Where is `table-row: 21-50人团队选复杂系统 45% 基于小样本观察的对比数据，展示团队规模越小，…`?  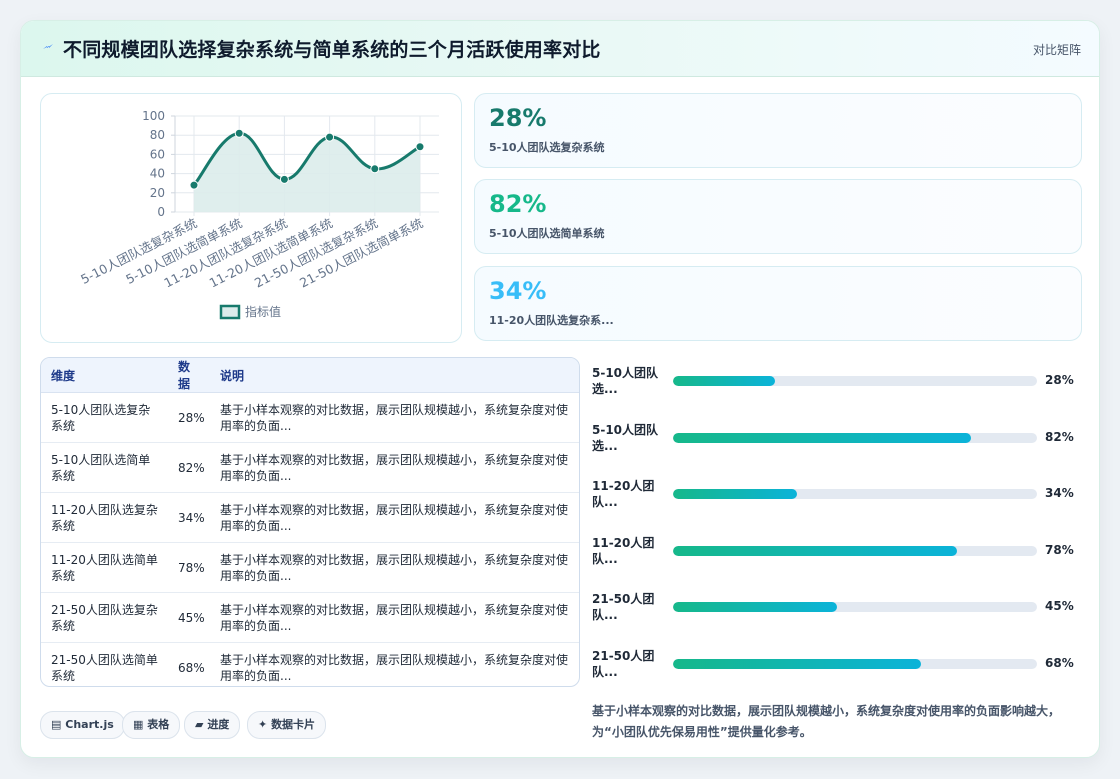
table-row: 21-50人团队选复杂系统 45% 基于小样本观察的对比数据，展示团队规模越小，… is located at coordinates (310, 617).